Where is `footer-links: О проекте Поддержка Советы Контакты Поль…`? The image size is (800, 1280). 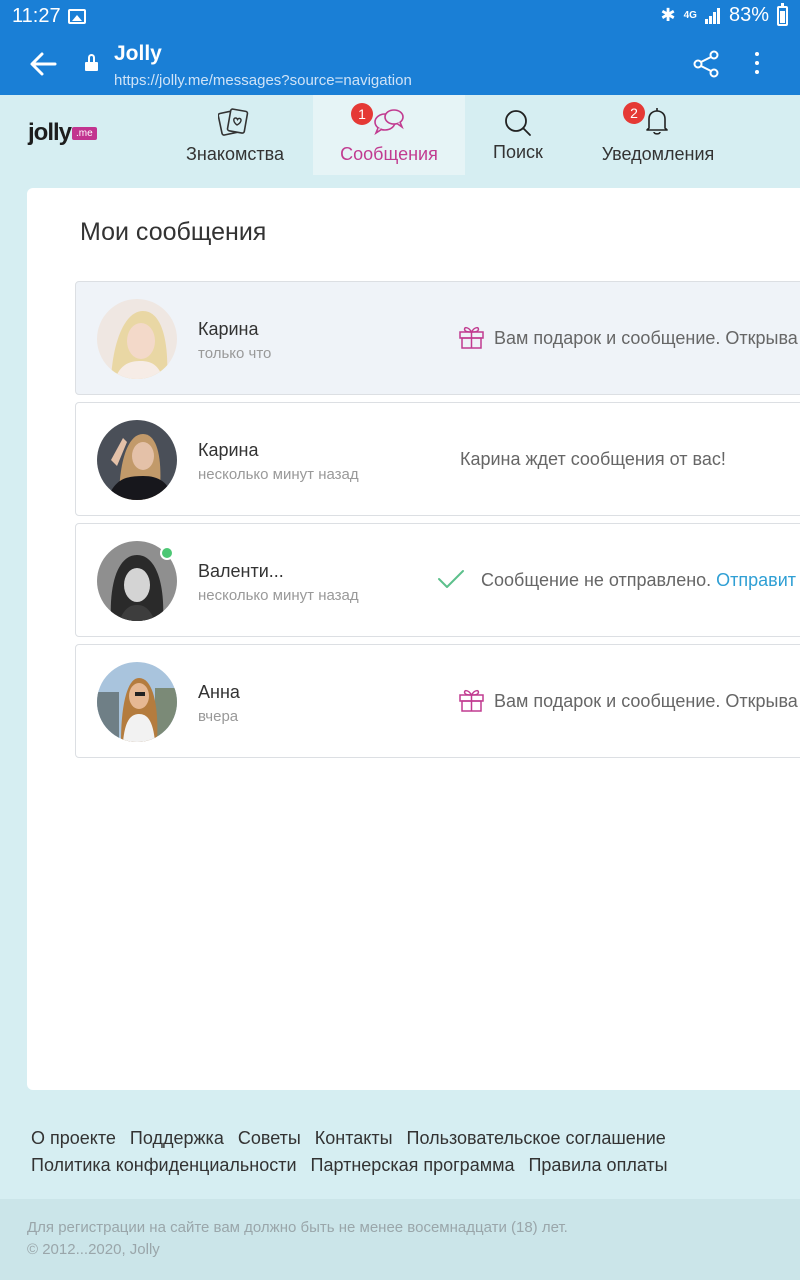 footer-links: О проекте Поддержка Советы Контакты Поль… is located at coordinates (400, 1151).